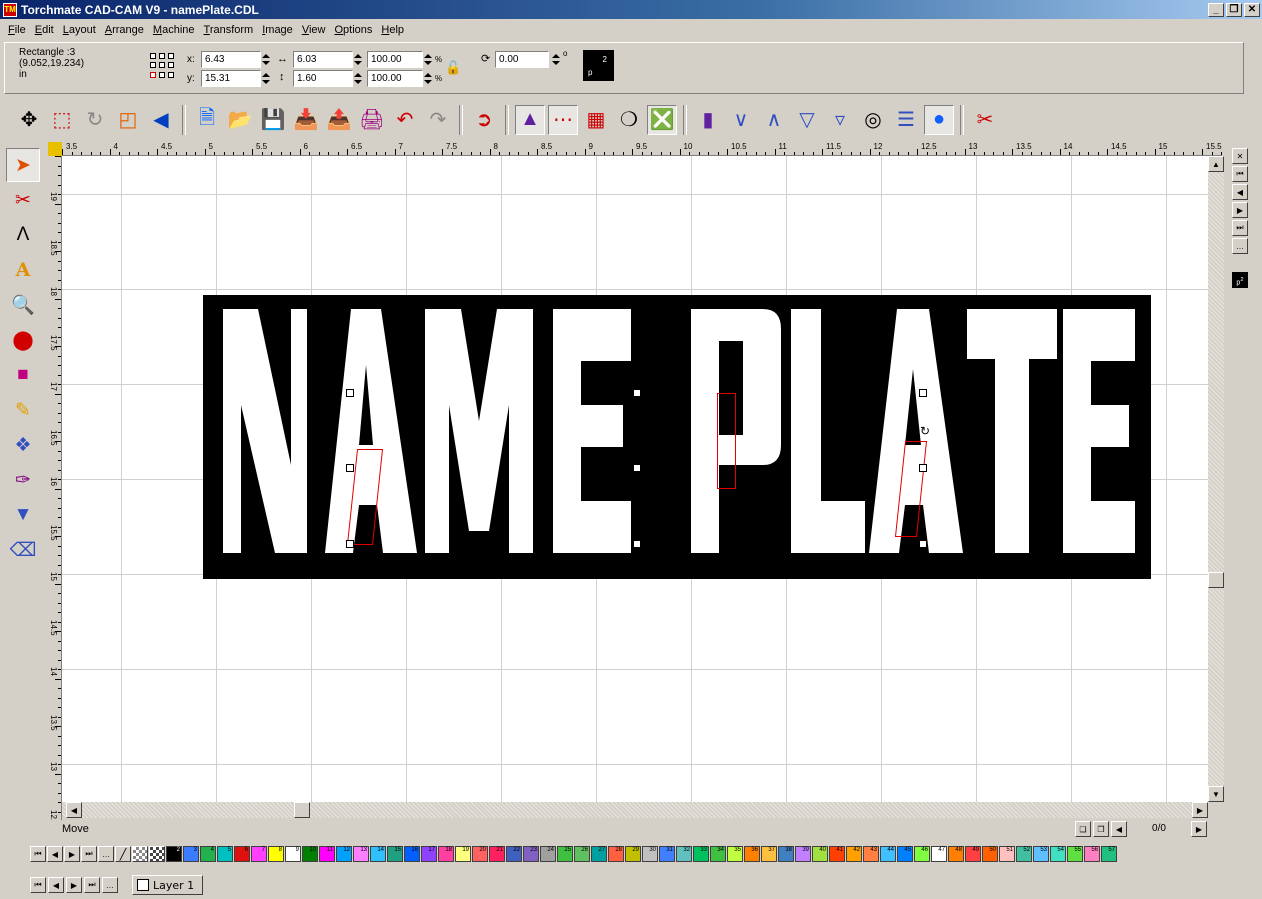 The width and height of the screenshot is (1262, 899). I want to click on color-swatch: 28, so click(616, 854).